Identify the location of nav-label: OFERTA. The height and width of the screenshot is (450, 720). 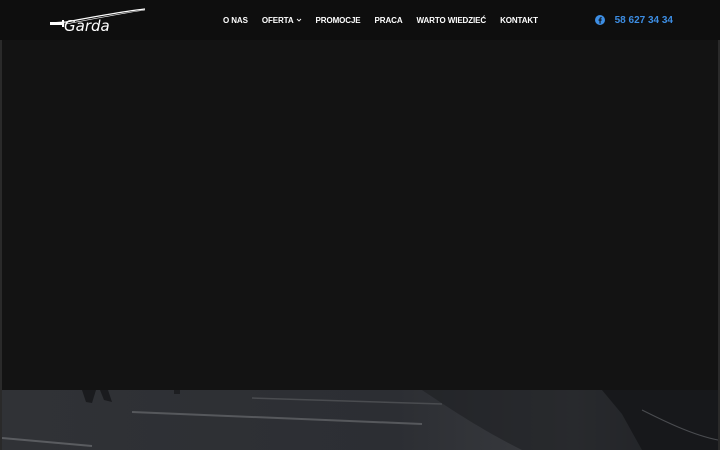
(277, 20).